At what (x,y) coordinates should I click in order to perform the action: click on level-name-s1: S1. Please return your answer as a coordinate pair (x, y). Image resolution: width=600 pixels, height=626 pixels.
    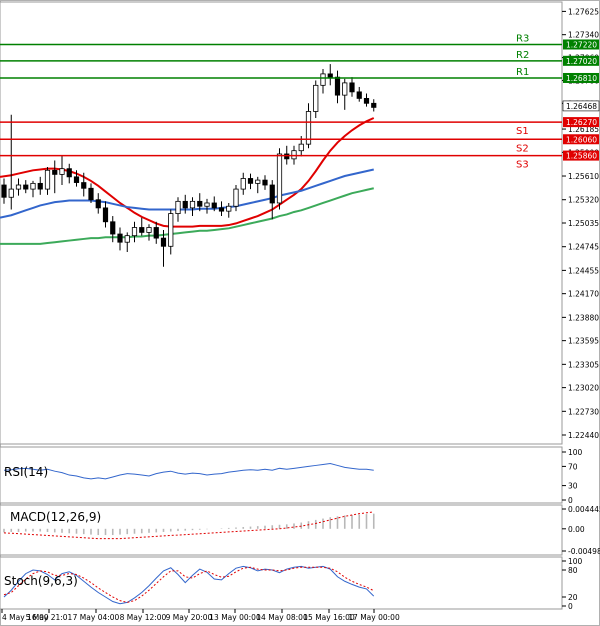
    Looking at the image, I should click on (522, 131).